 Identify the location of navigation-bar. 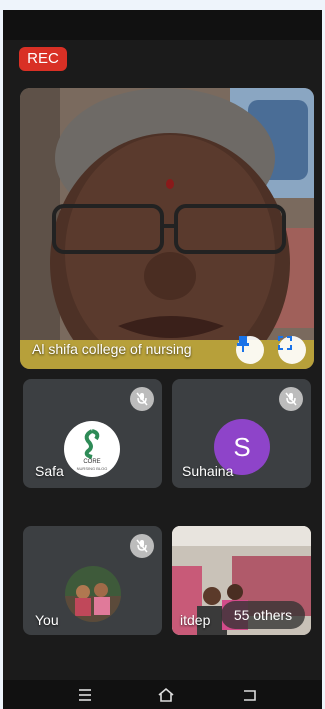
(162, 694).